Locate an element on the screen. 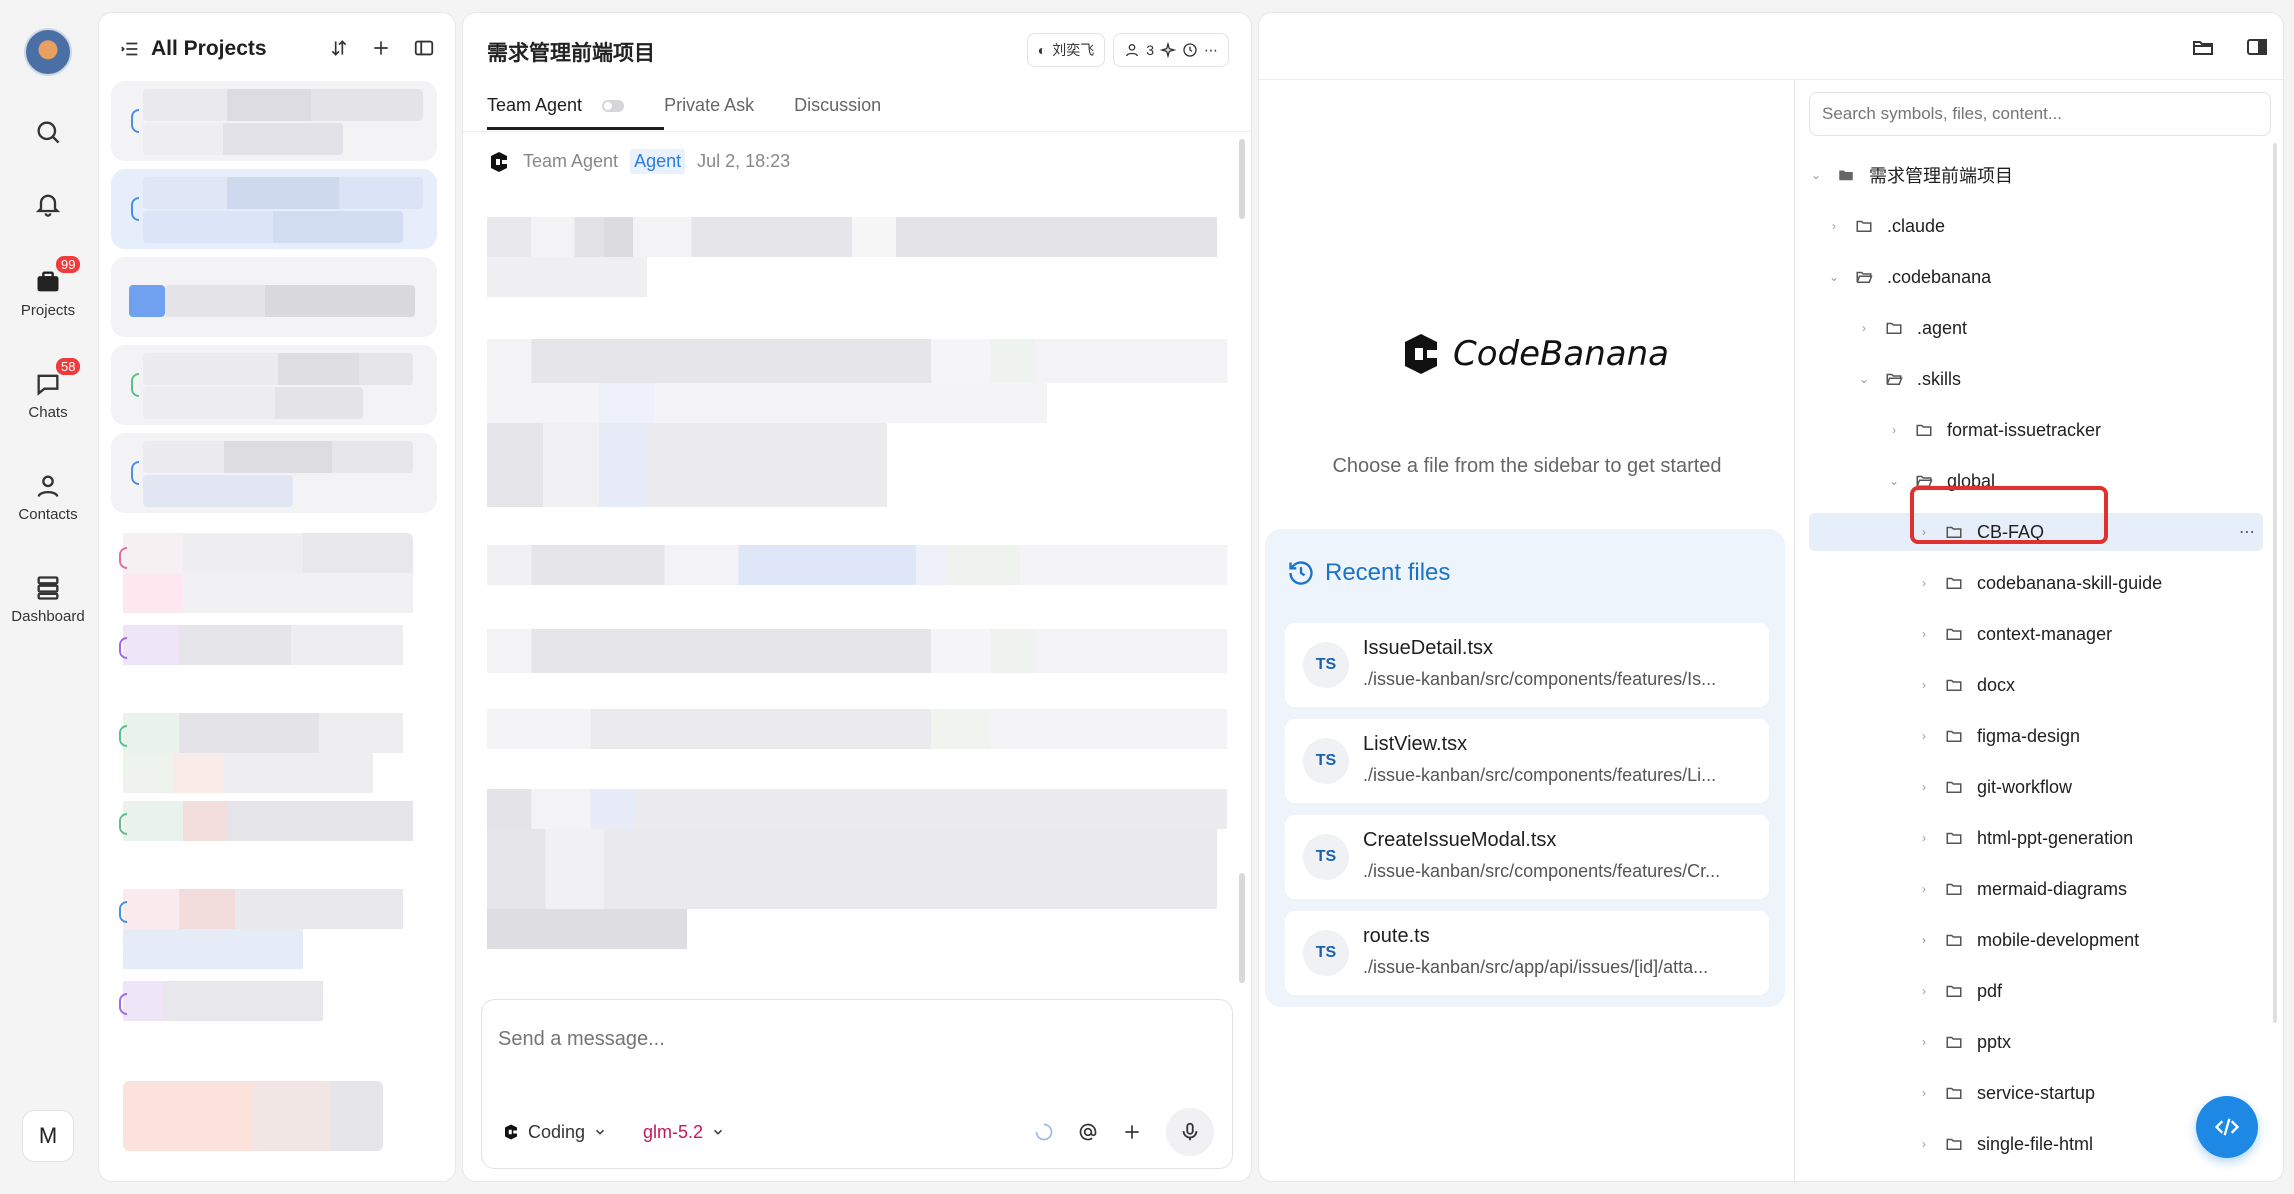  members-count-button: 3 ⋯ is located at coordinates (1171, 50).